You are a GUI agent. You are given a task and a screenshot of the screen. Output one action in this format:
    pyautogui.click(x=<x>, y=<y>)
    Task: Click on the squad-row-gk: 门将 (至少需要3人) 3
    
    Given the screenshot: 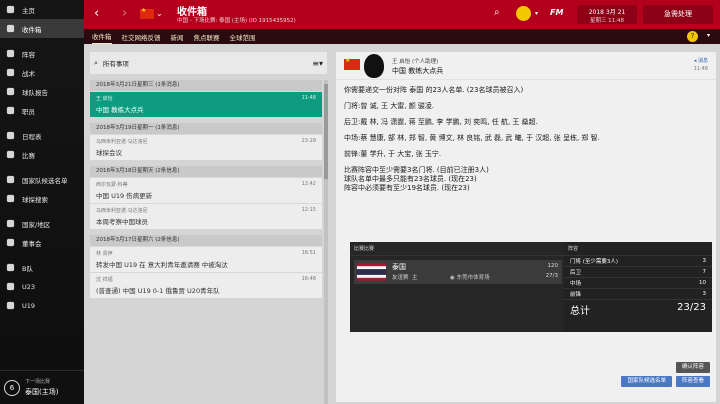 What is the action you would take?
    pyautogui.click(x=638, y=261)
    